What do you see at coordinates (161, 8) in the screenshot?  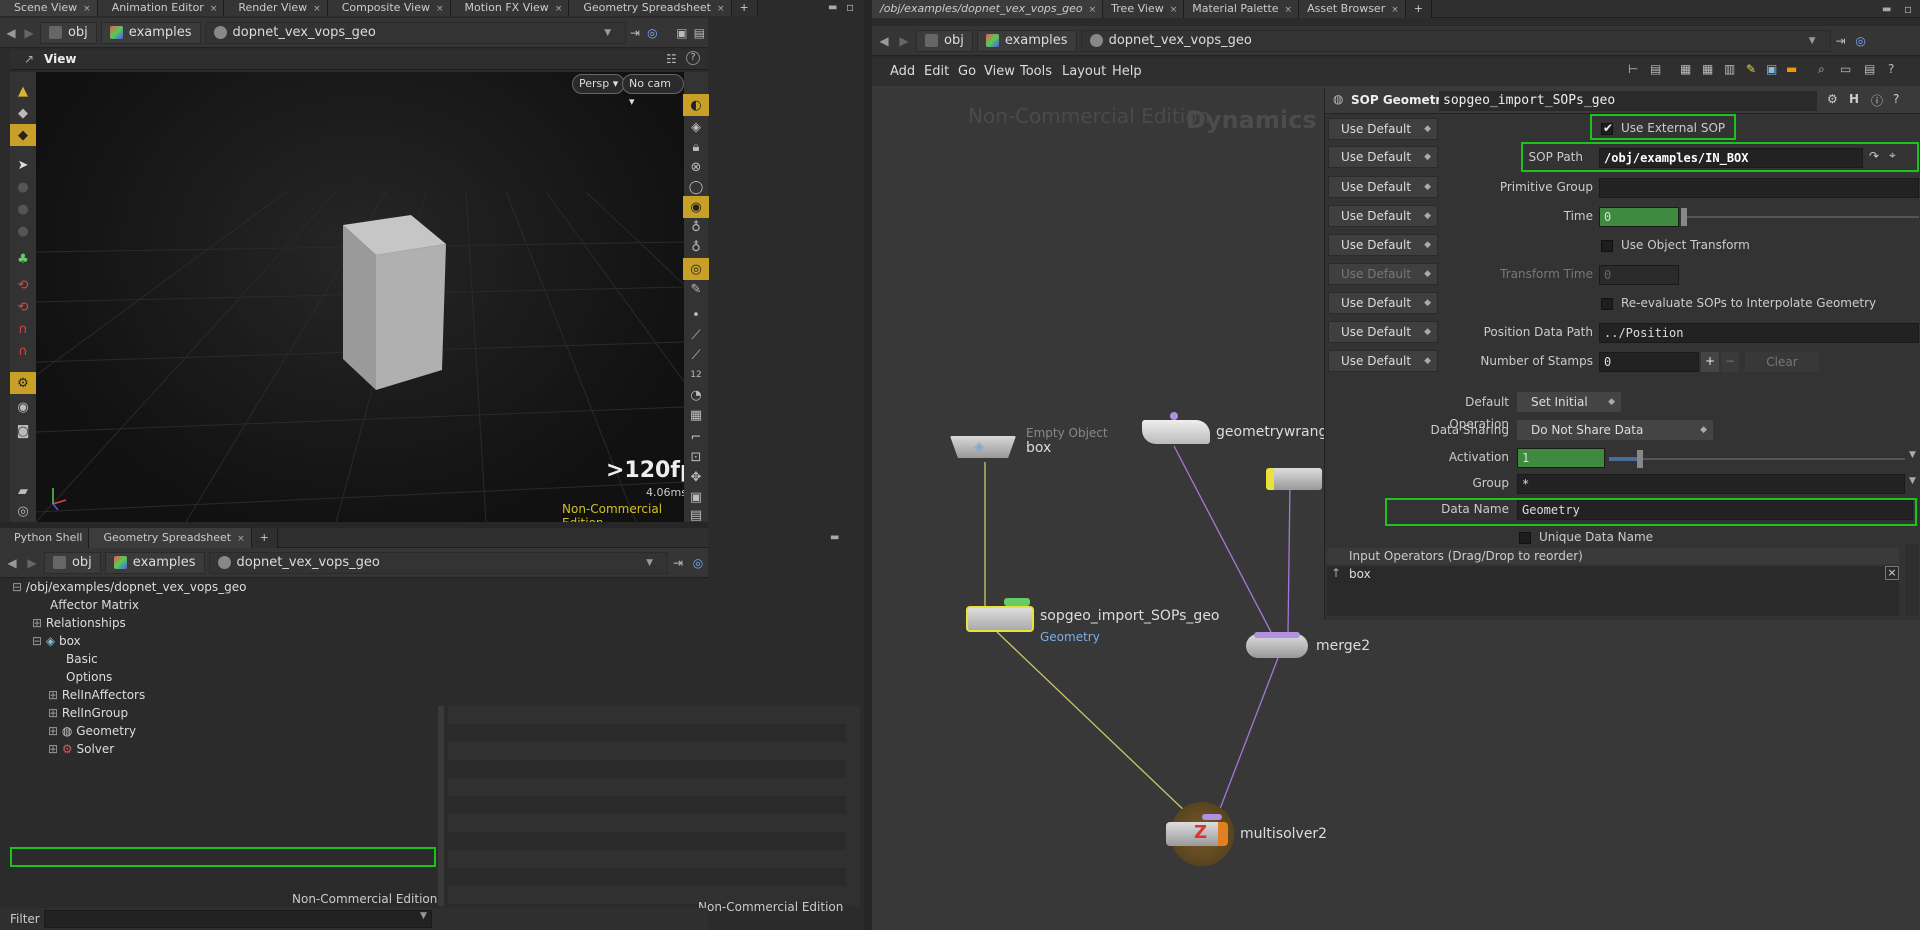 I see `tab-animation-editor: Animation Editor ×` at bounding box center [161, 8].